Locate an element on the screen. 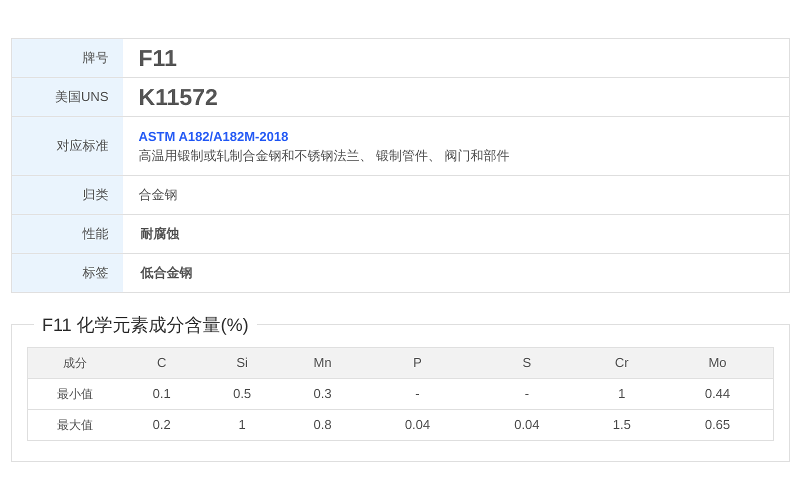 The width and height of the screenshot is (800, 485). row-header: 最大值 is located at coordinates (75, 425).